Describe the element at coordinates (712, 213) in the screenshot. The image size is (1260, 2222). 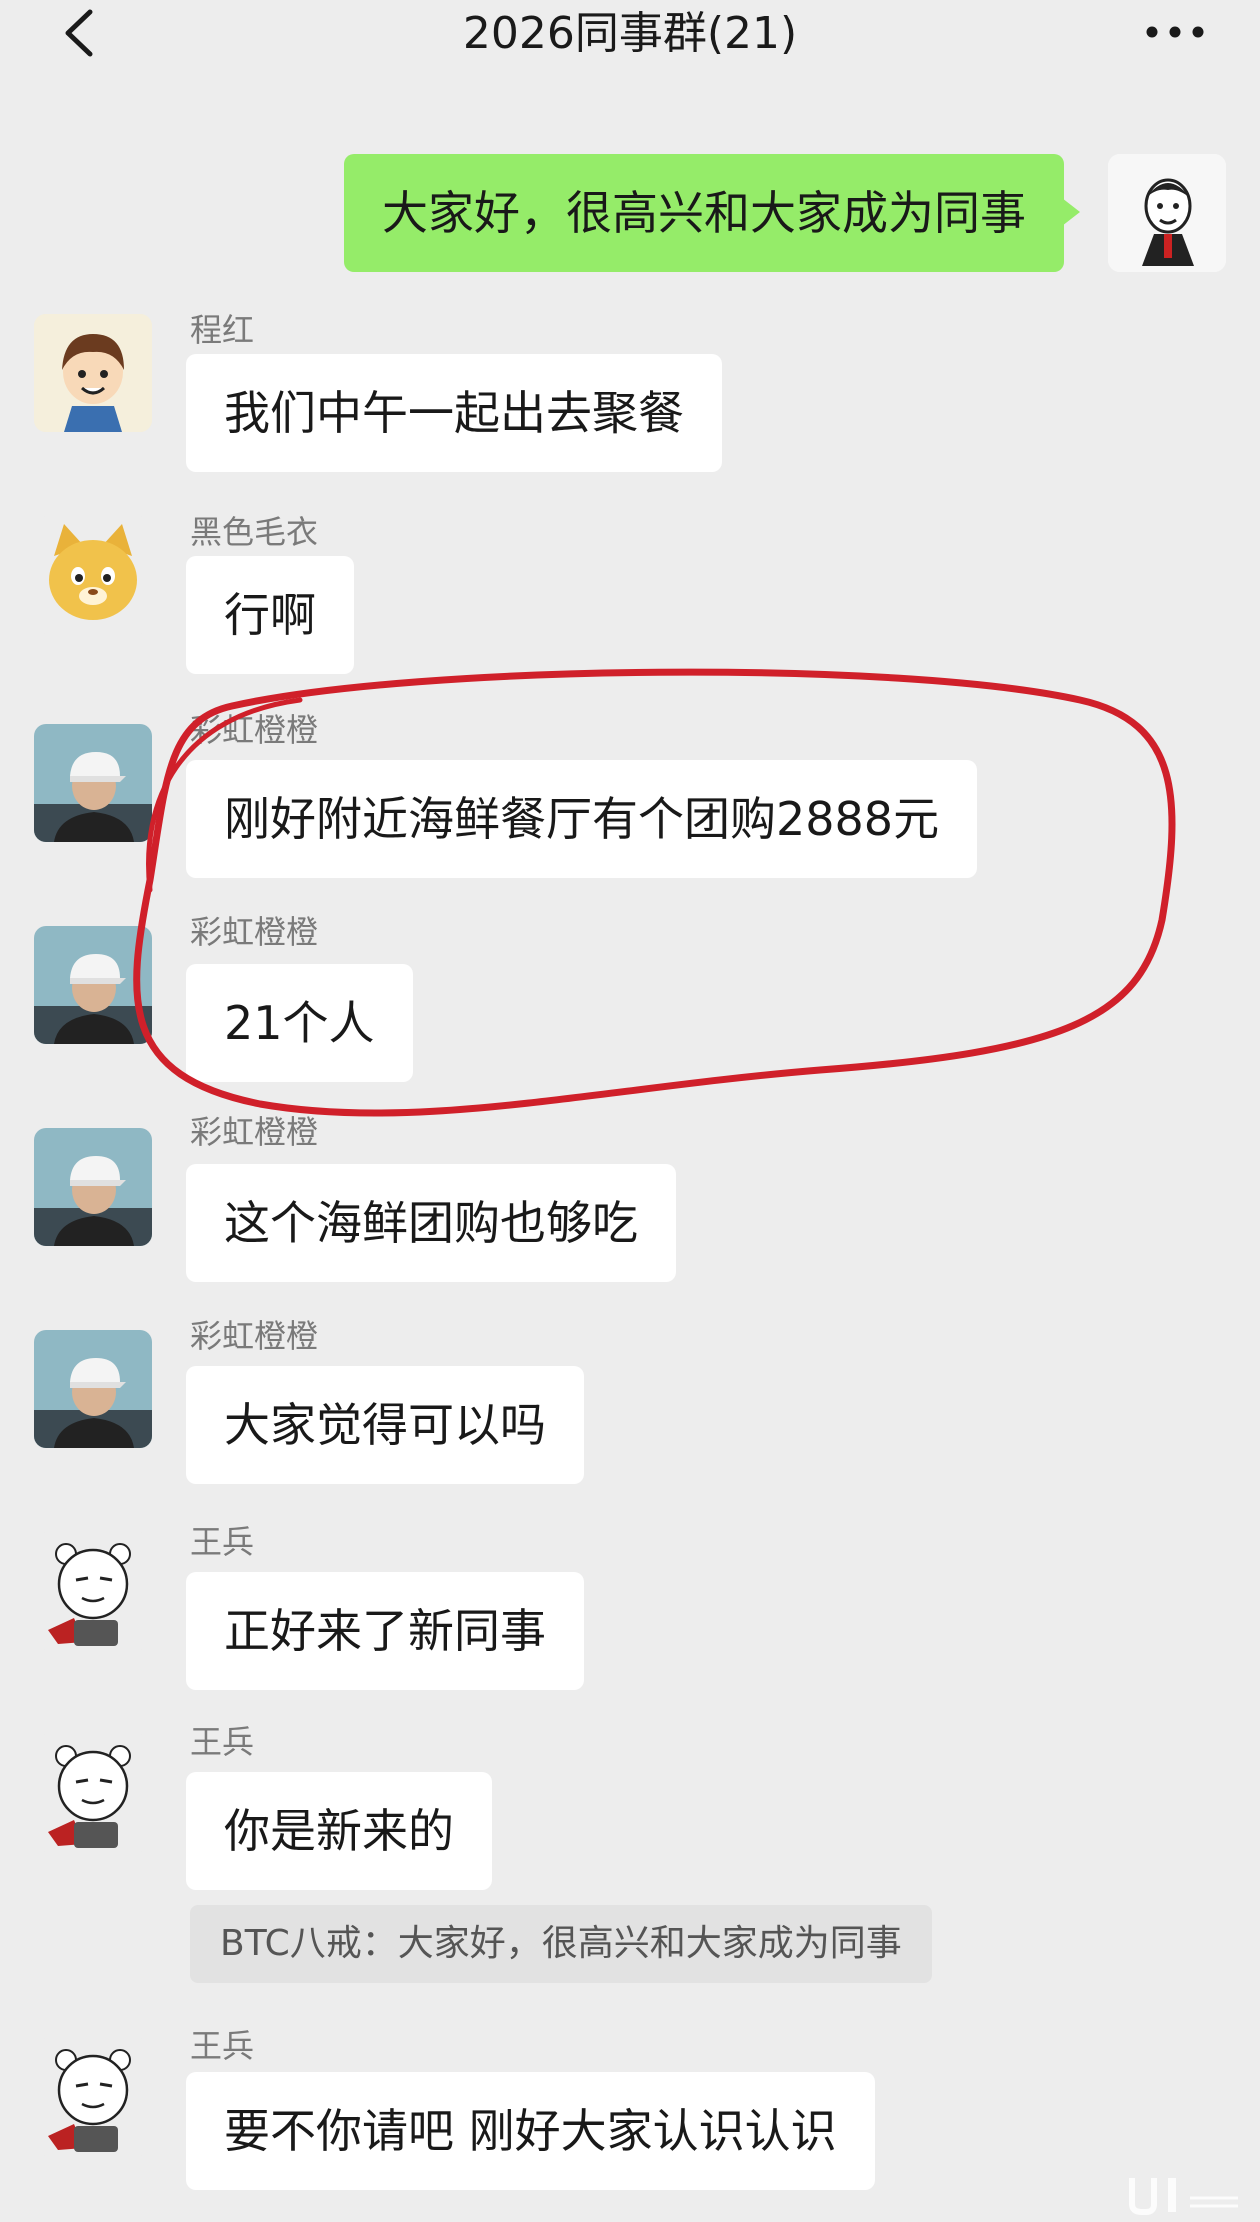
I see `self-message-bubble: 大家好，很高兴和大家成为同事` at that location.